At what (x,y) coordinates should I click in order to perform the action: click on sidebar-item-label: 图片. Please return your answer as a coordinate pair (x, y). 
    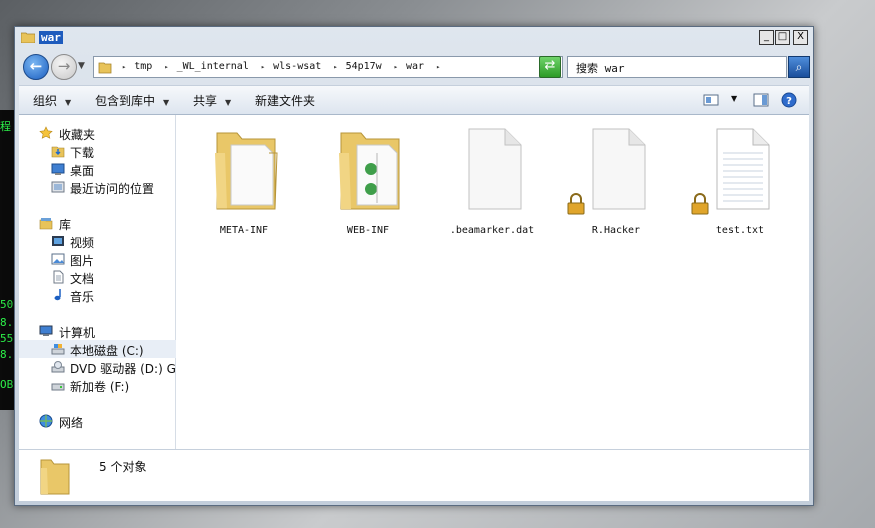
    Looking at the image, I should click on (82, 261).